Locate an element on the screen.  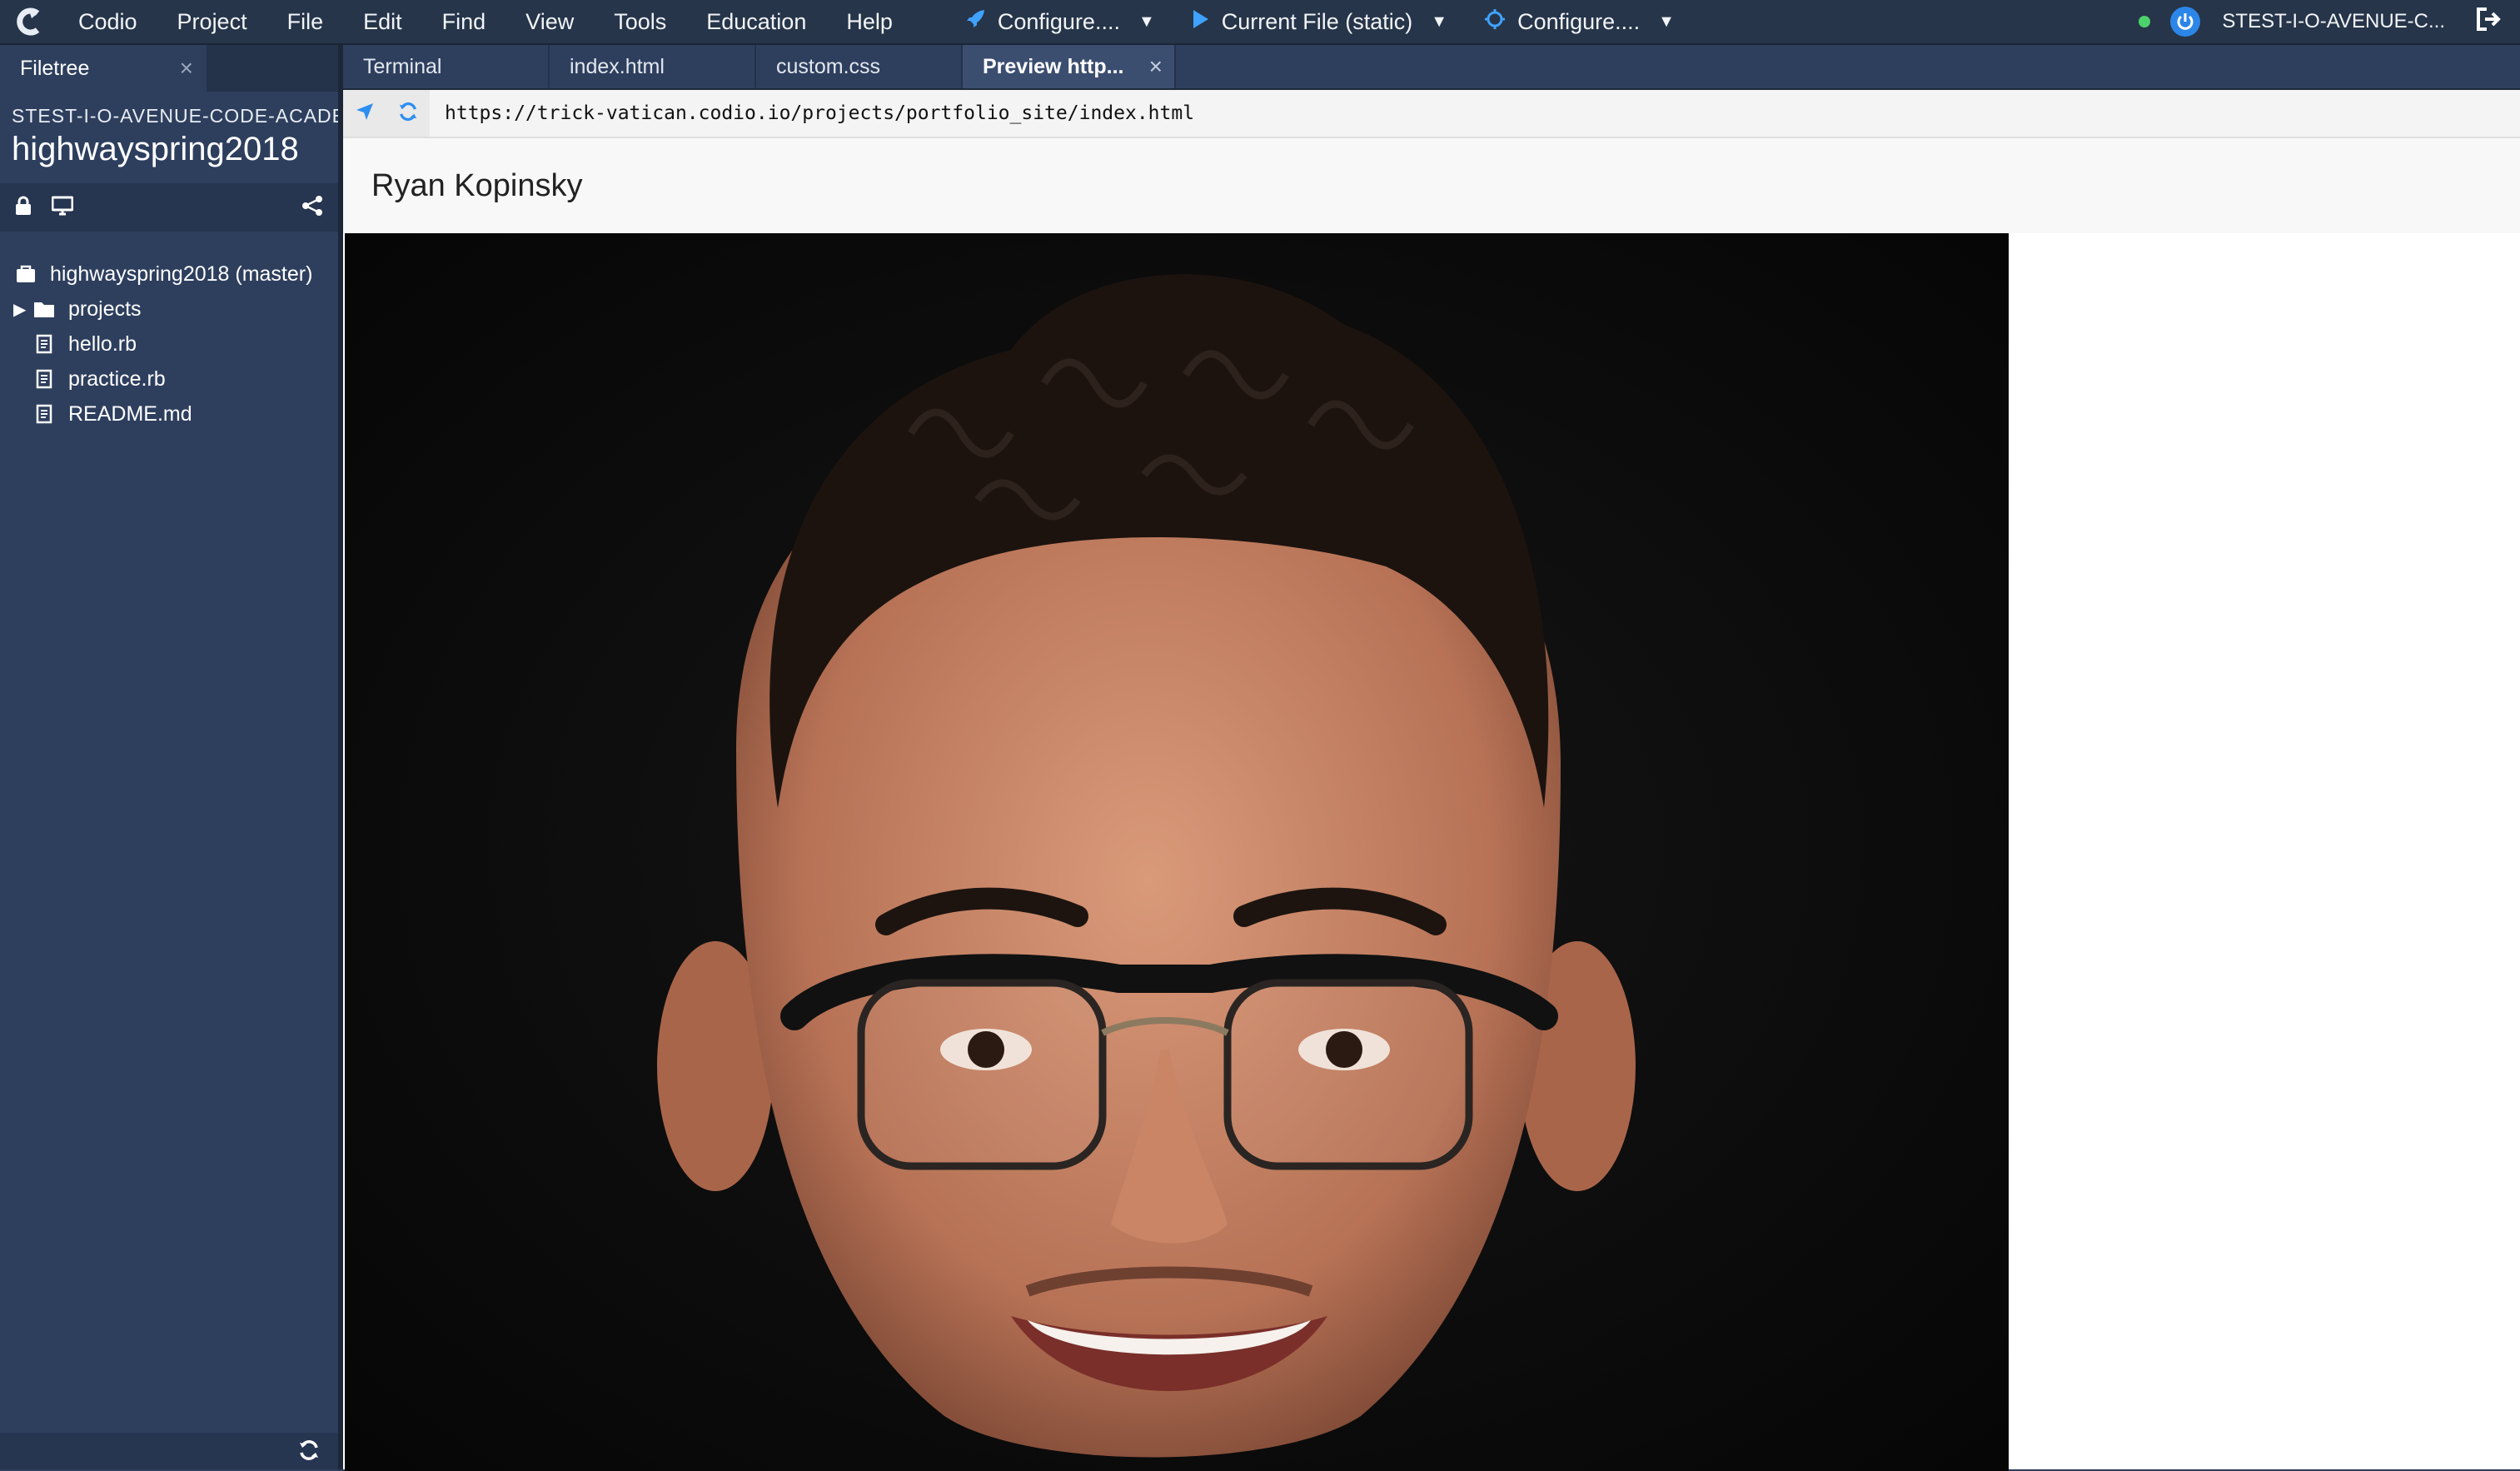
tab-label: Terminal is located at coordinates (402, 66).